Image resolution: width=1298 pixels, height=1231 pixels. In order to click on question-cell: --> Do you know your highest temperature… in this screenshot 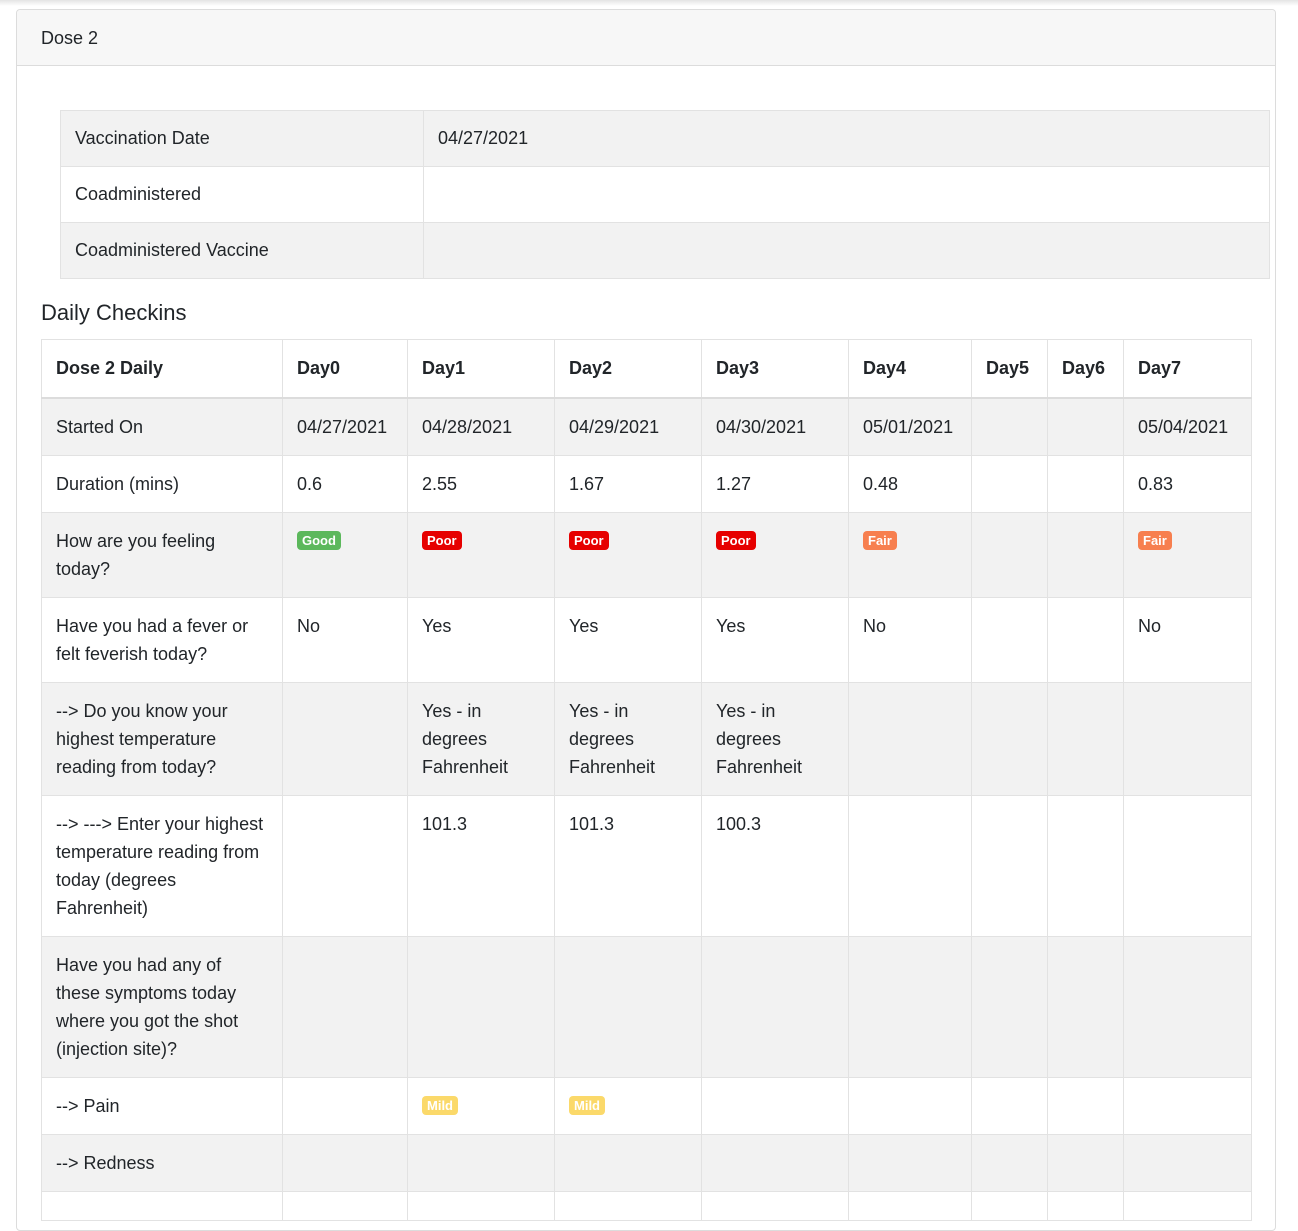, I will do `click(162, 738)`.